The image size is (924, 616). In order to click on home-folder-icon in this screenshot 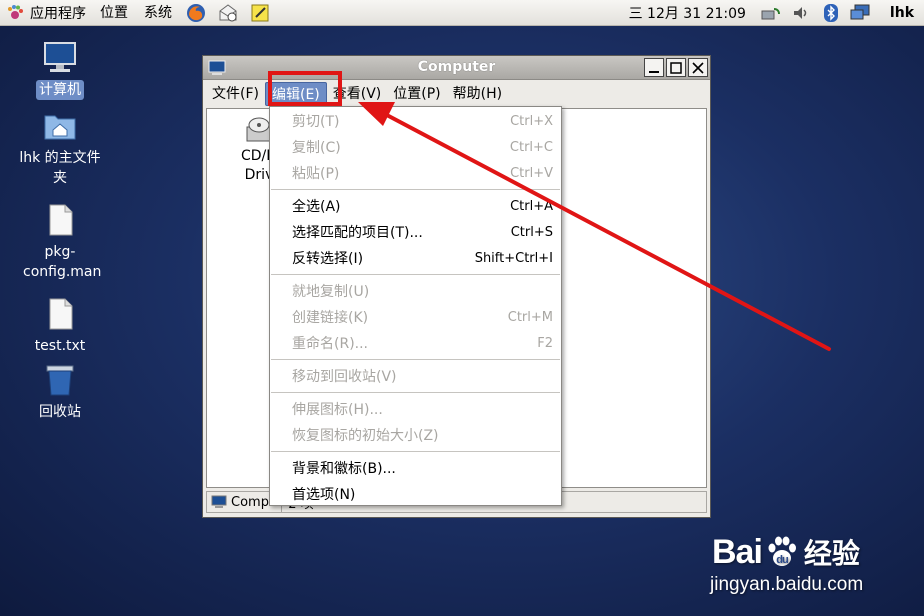, I will do `click(60, 127)`.